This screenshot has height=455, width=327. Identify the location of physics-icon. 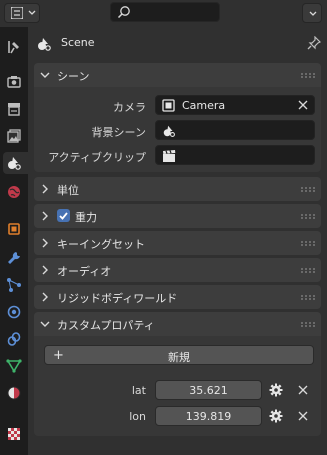
(14, 312).